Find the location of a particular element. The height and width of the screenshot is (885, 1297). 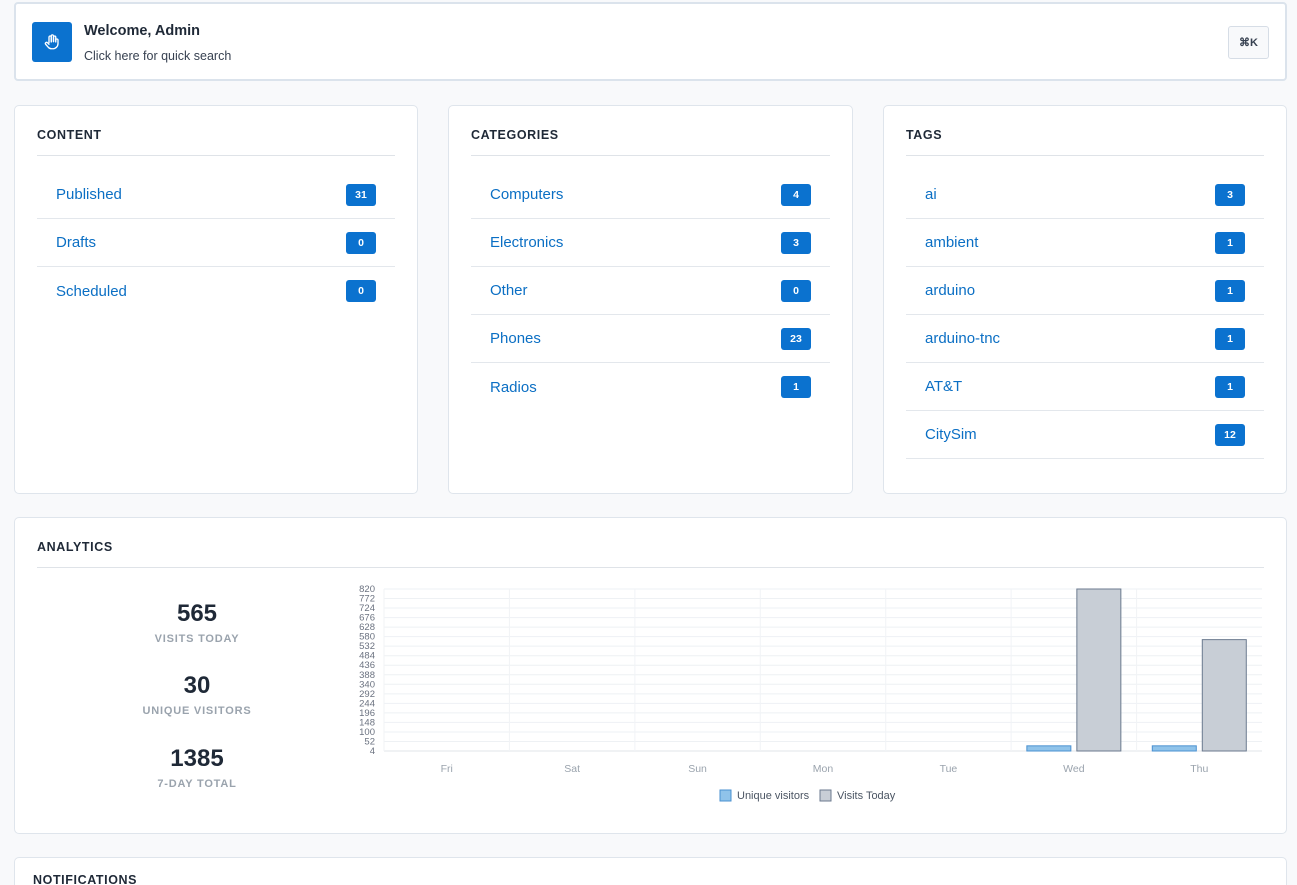

list-item: arduino-tnc 1 is located at coordinates (1085, 339).